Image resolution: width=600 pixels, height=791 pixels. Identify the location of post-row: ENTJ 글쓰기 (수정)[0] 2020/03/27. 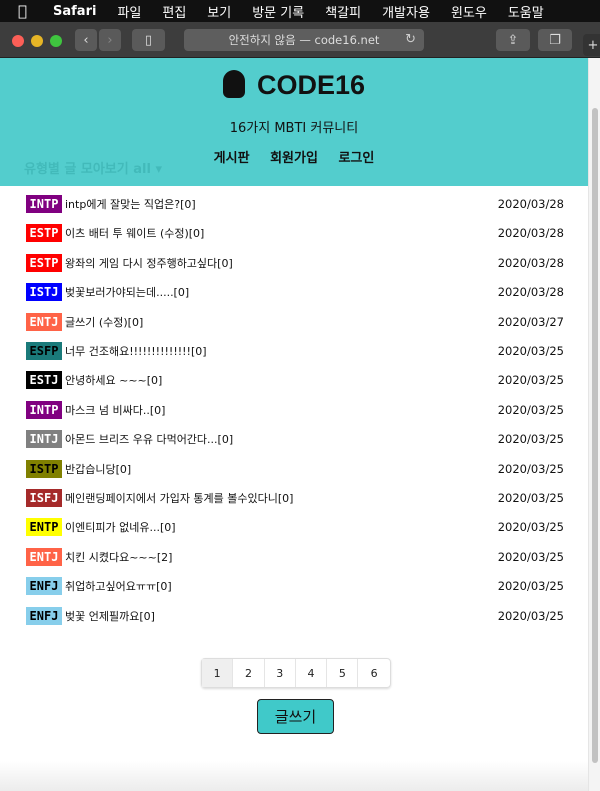
(295, 322).